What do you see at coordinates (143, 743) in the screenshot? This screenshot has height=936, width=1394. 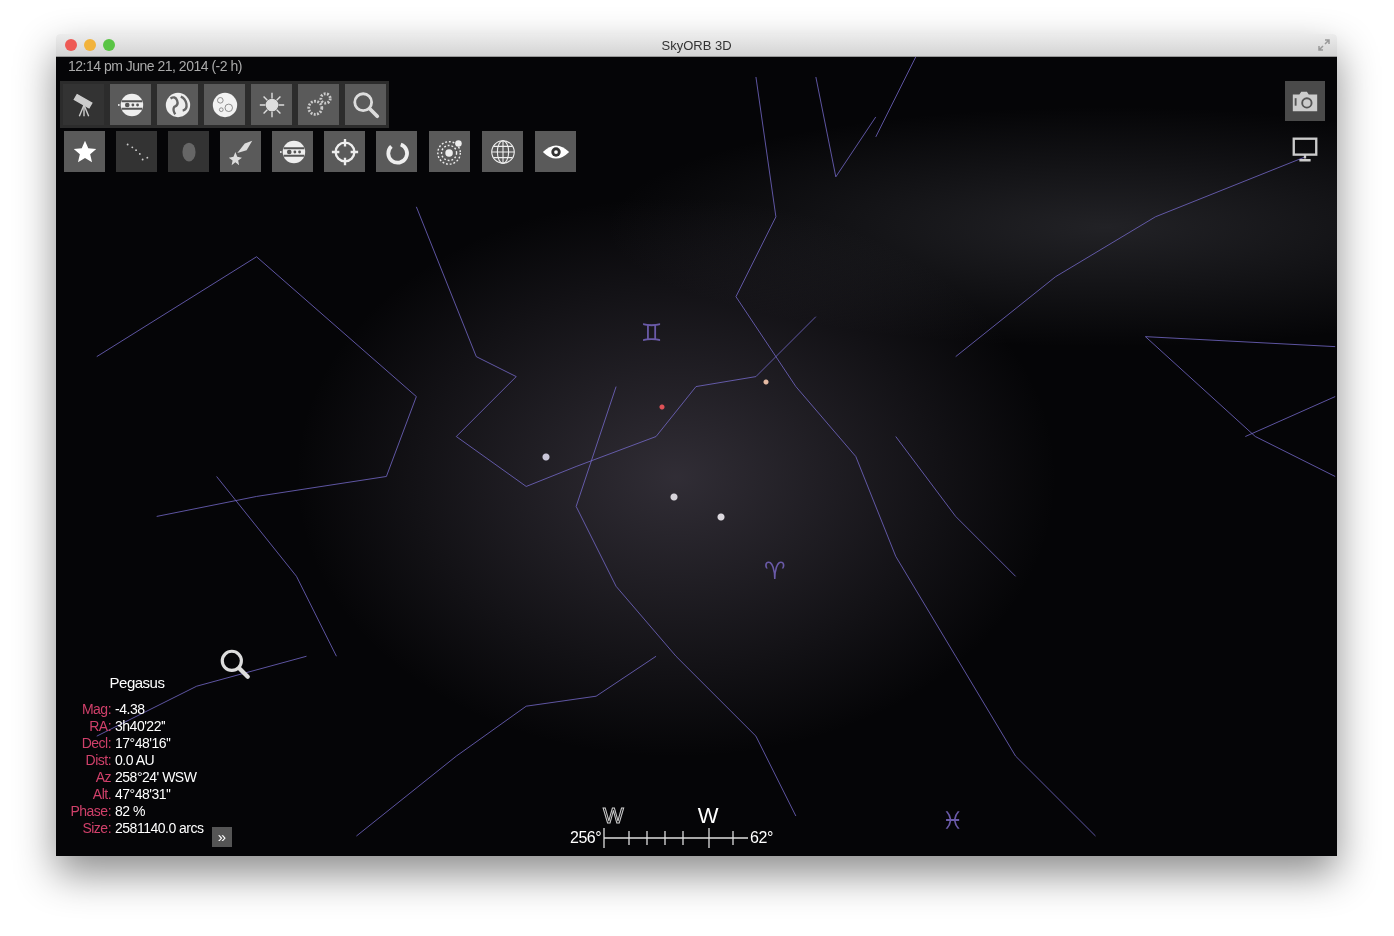 I see `info-value: 17°48'16''` at bounding box center [143, 743].